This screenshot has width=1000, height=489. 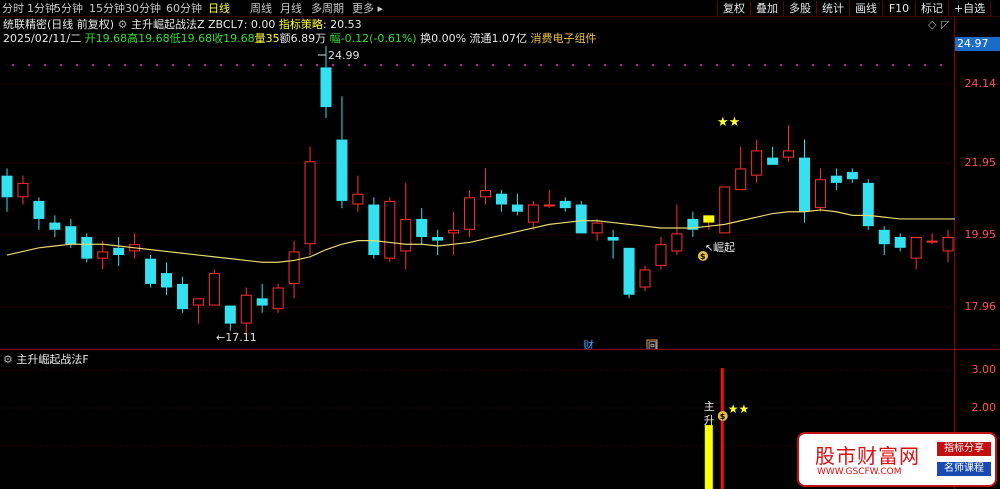 I want to click on period-tab-10: 更多 ▸, so click(x=367, y=8).